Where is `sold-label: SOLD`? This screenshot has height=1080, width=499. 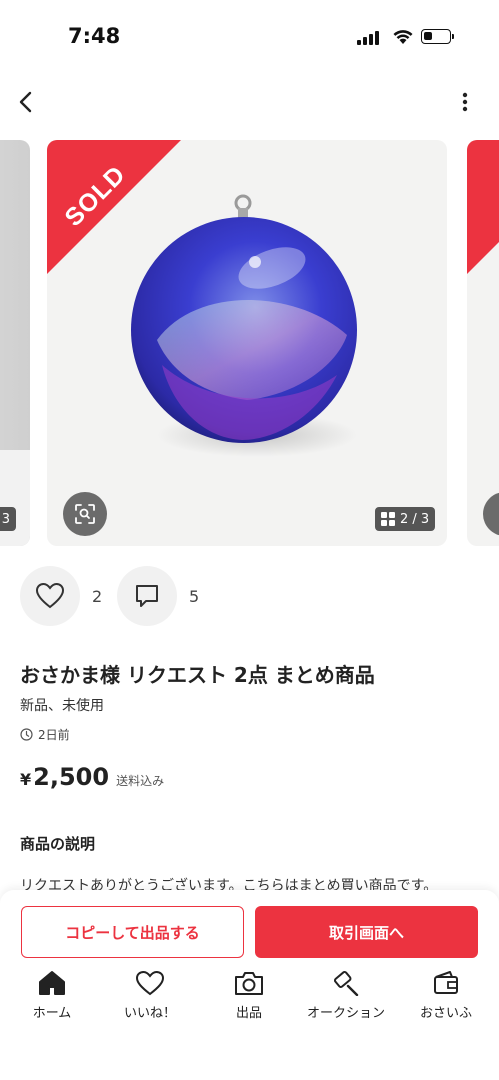
sold-label: SOLD is located at coordinates (95, 196).